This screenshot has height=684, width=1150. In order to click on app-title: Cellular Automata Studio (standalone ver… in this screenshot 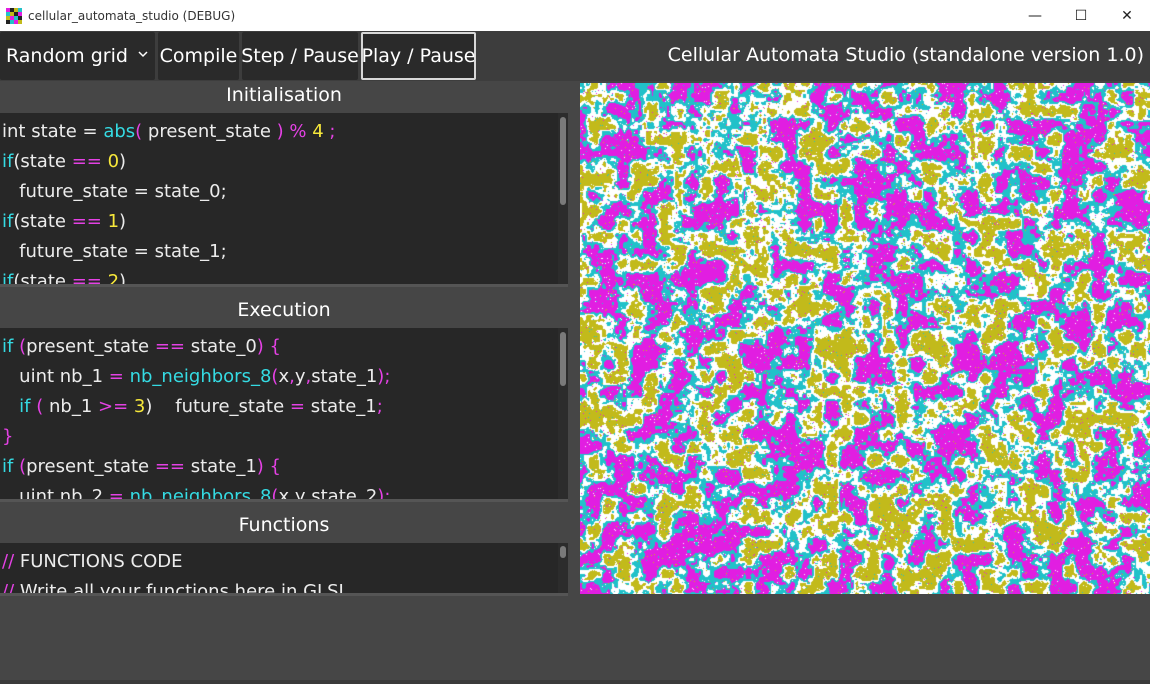, I will do `click(905, 55)`.